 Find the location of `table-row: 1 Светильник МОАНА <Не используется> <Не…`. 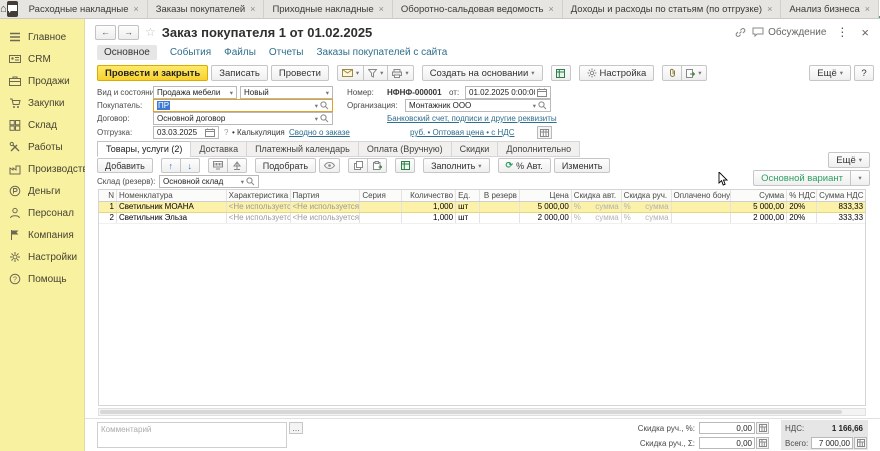

table-row: 1 Светильник МОАНА <Не используется> <Не… is located at coordinates (482, 207).